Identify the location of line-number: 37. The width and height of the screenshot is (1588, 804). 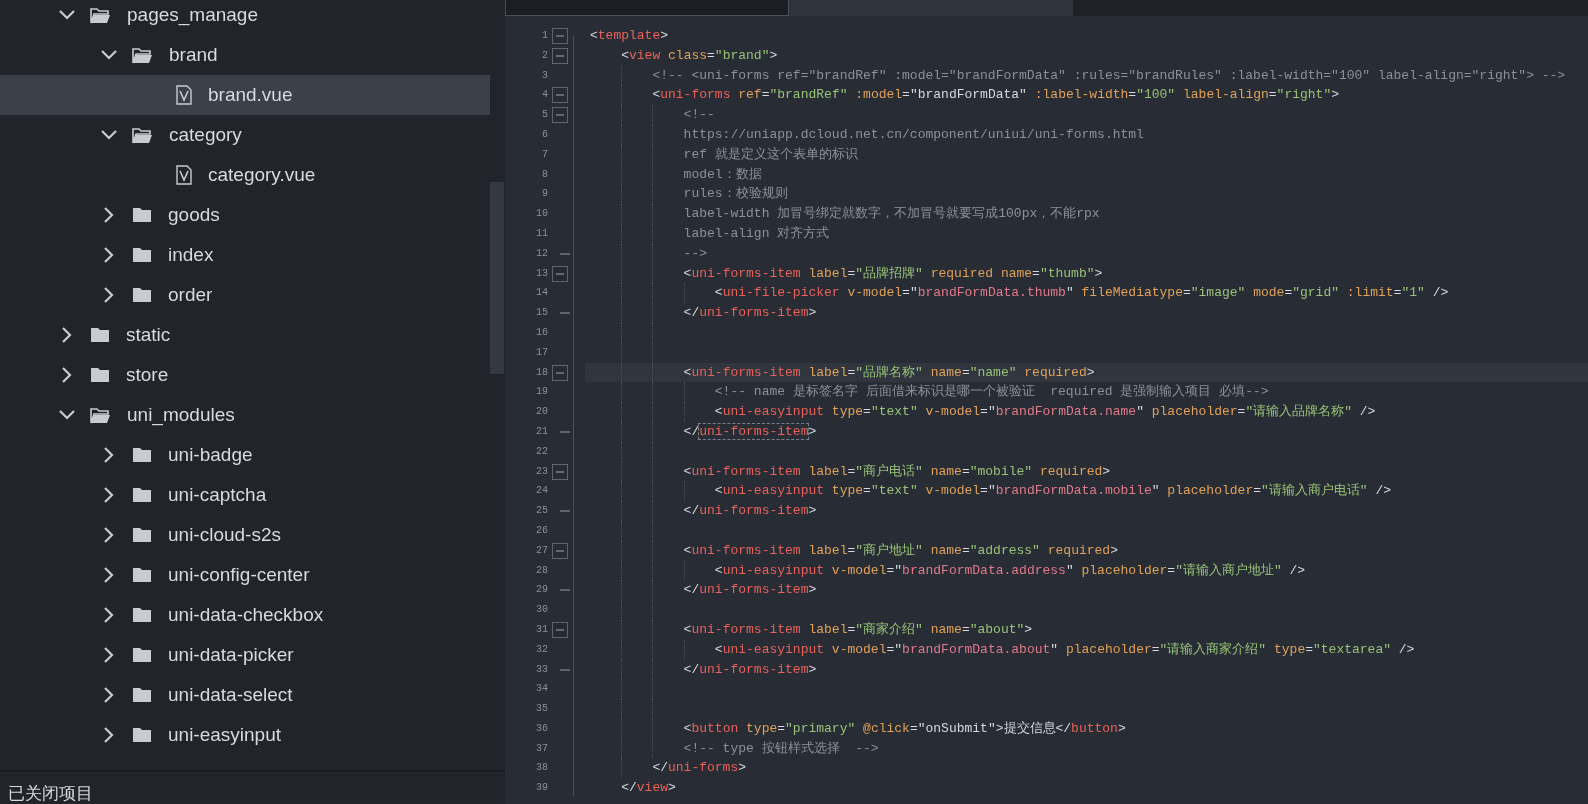
(542, 748).